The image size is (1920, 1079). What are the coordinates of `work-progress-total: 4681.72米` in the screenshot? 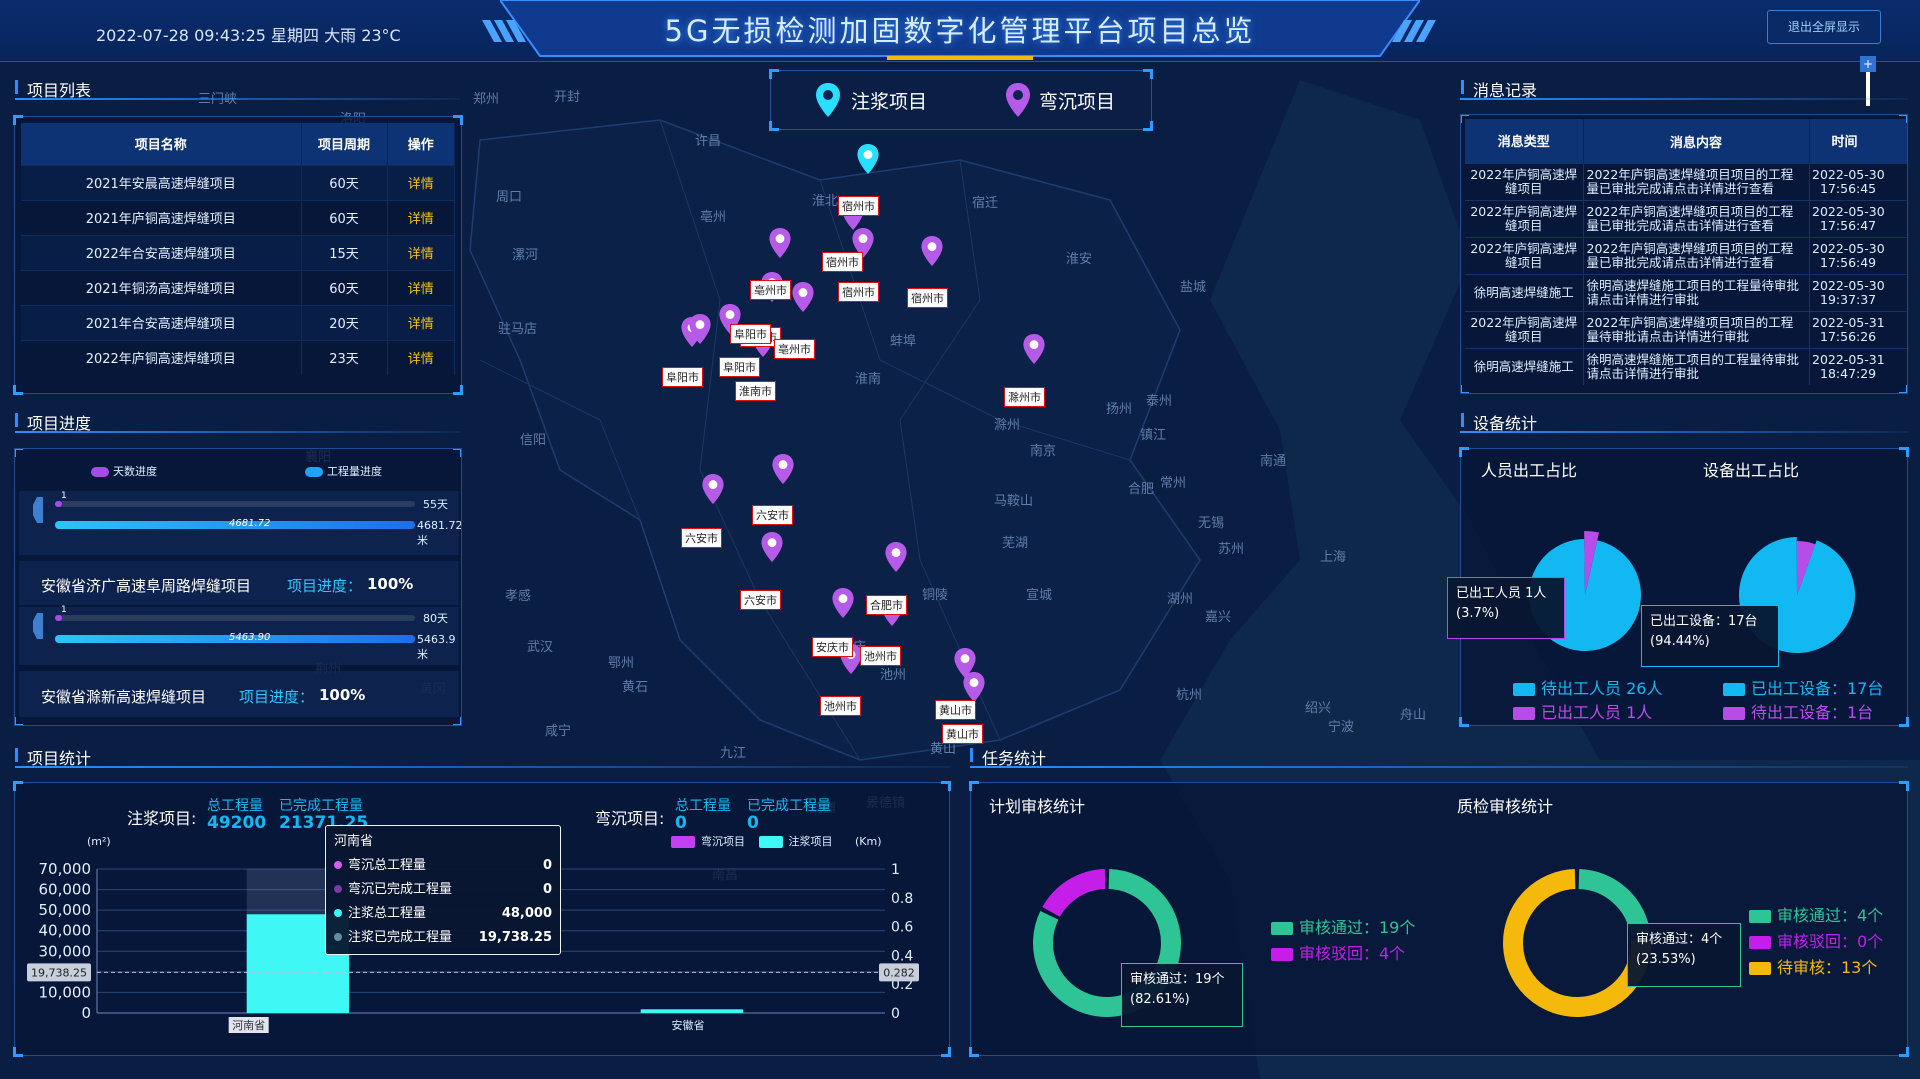 It's located at (439, 533).